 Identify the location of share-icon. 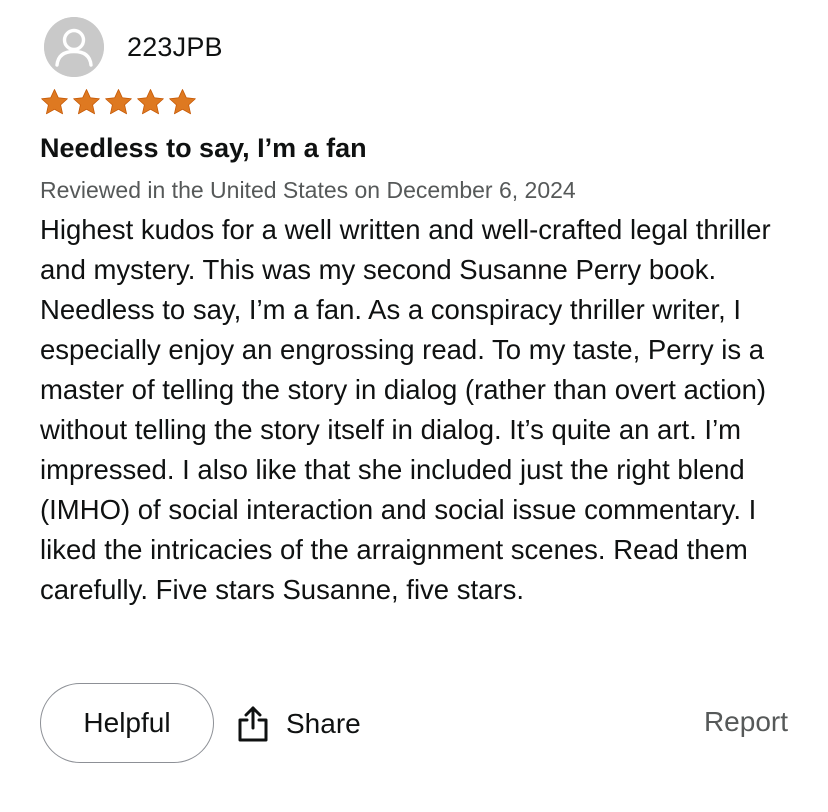
(253, 724).